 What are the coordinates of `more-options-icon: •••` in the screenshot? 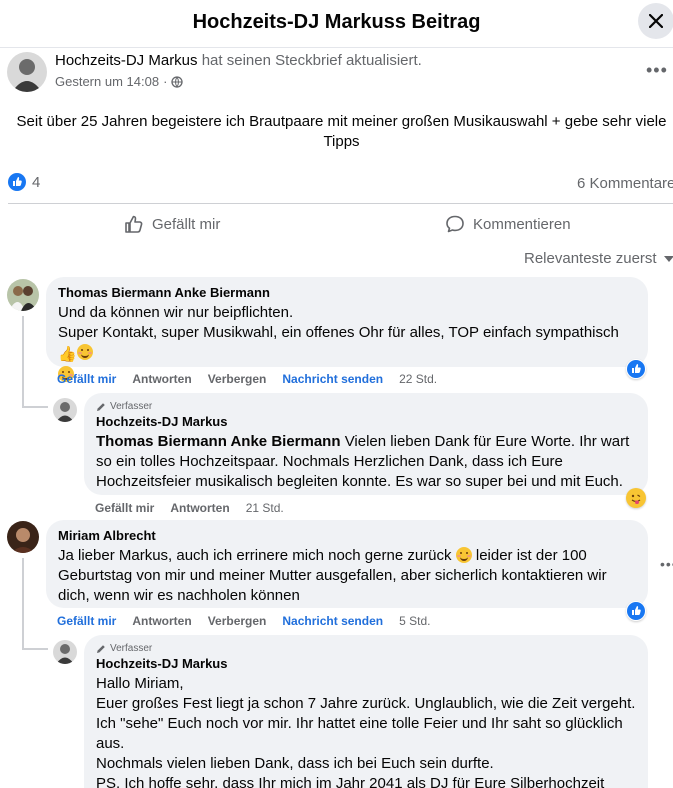 It's located at (657, 70).